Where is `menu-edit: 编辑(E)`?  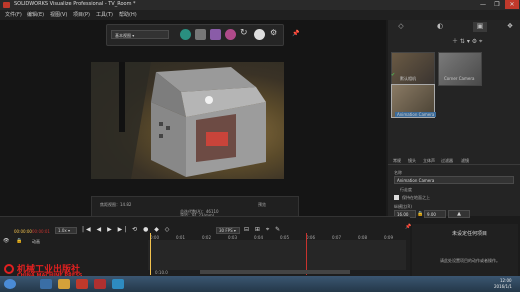 menu-edit: 编辑(E) is located at coordinates (35, 14).